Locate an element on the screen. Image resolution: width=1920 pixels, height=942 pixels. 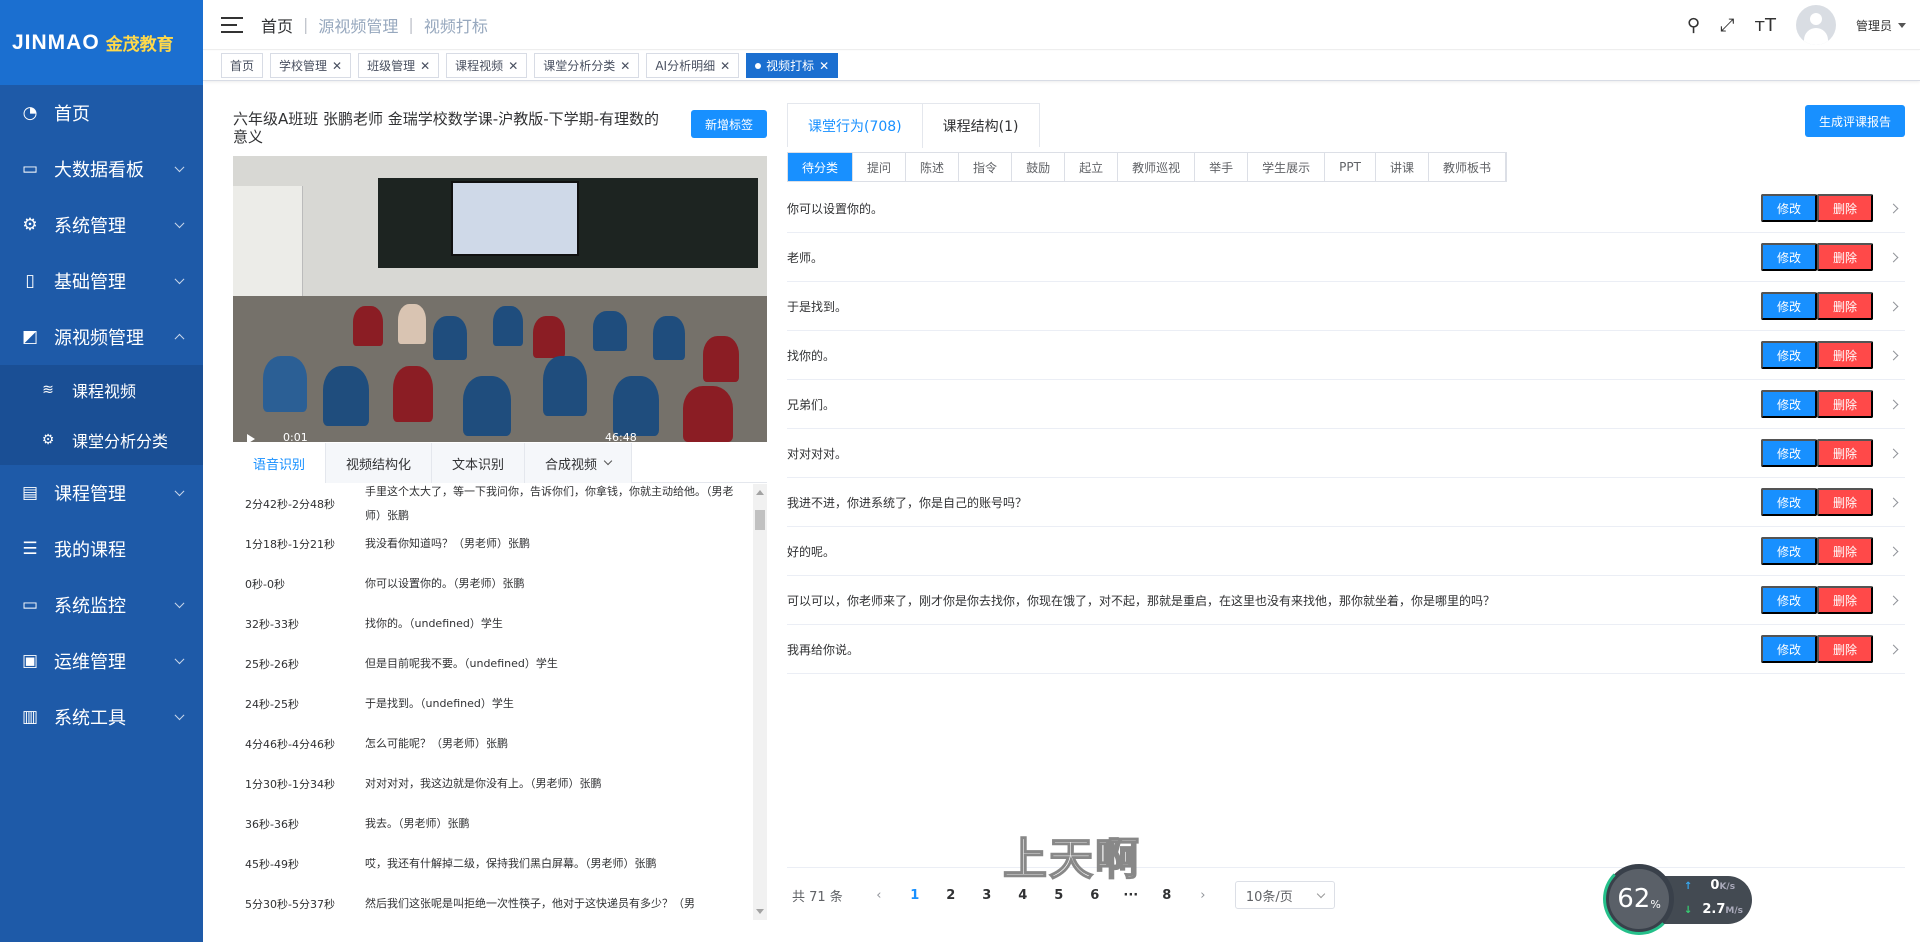
tab-text-recognition: 文本识别 is located at coordinates (479, 463).